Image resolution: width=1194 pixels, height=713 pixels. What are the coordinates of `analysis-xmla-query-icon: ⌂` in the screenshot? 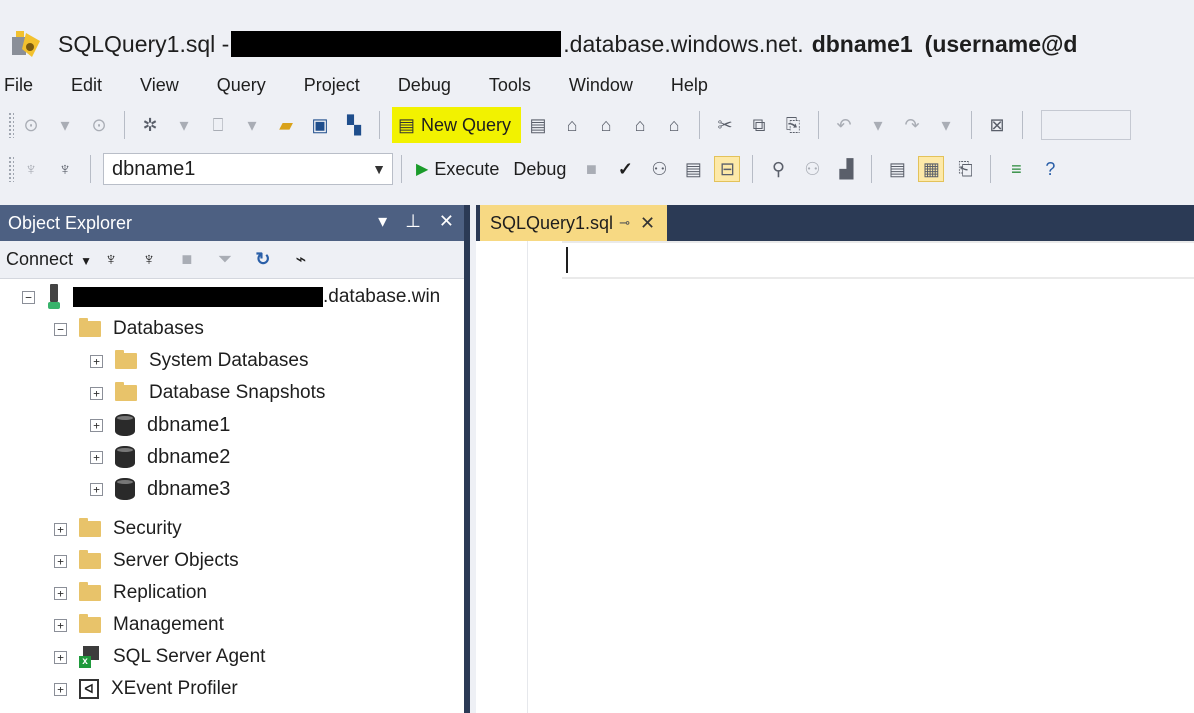 It's located at (640, 125).